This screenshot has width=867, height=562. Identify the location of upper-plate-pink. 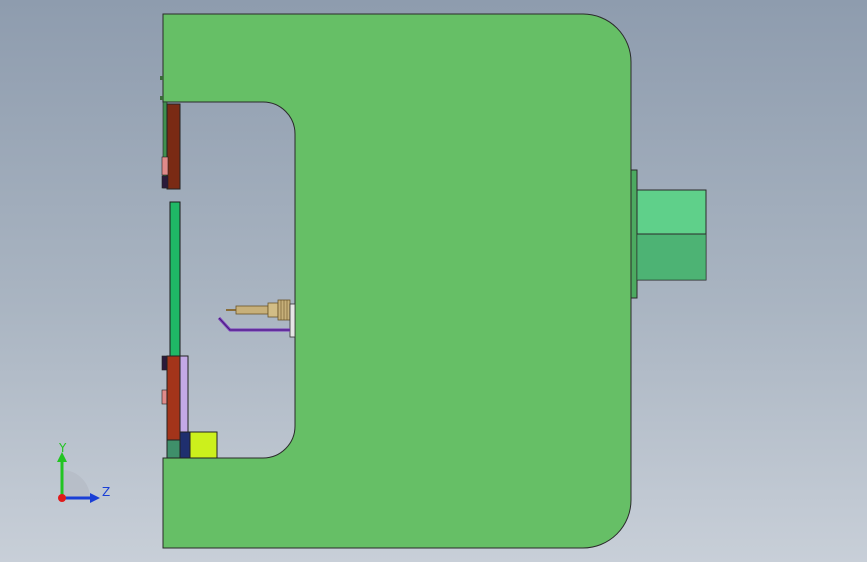
(165, 166).